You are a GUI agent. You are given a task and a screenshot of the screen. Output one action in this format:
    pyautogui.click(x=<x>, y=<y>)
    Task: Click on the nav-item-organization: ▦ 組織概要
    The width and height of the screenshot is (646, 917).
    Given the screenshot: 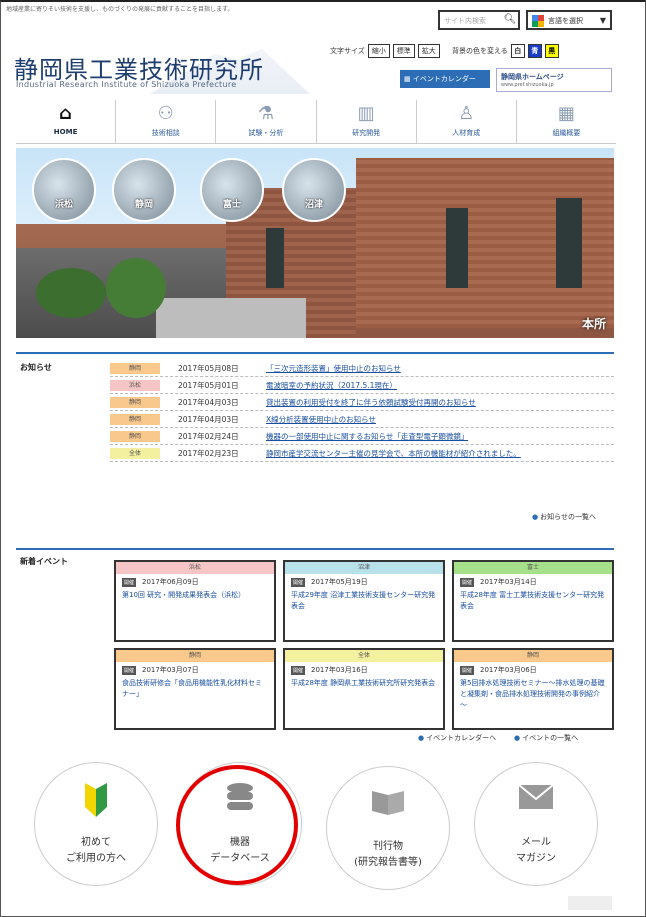 What is the action you would take?
    pyautogui.click(x=566, y=121)
    